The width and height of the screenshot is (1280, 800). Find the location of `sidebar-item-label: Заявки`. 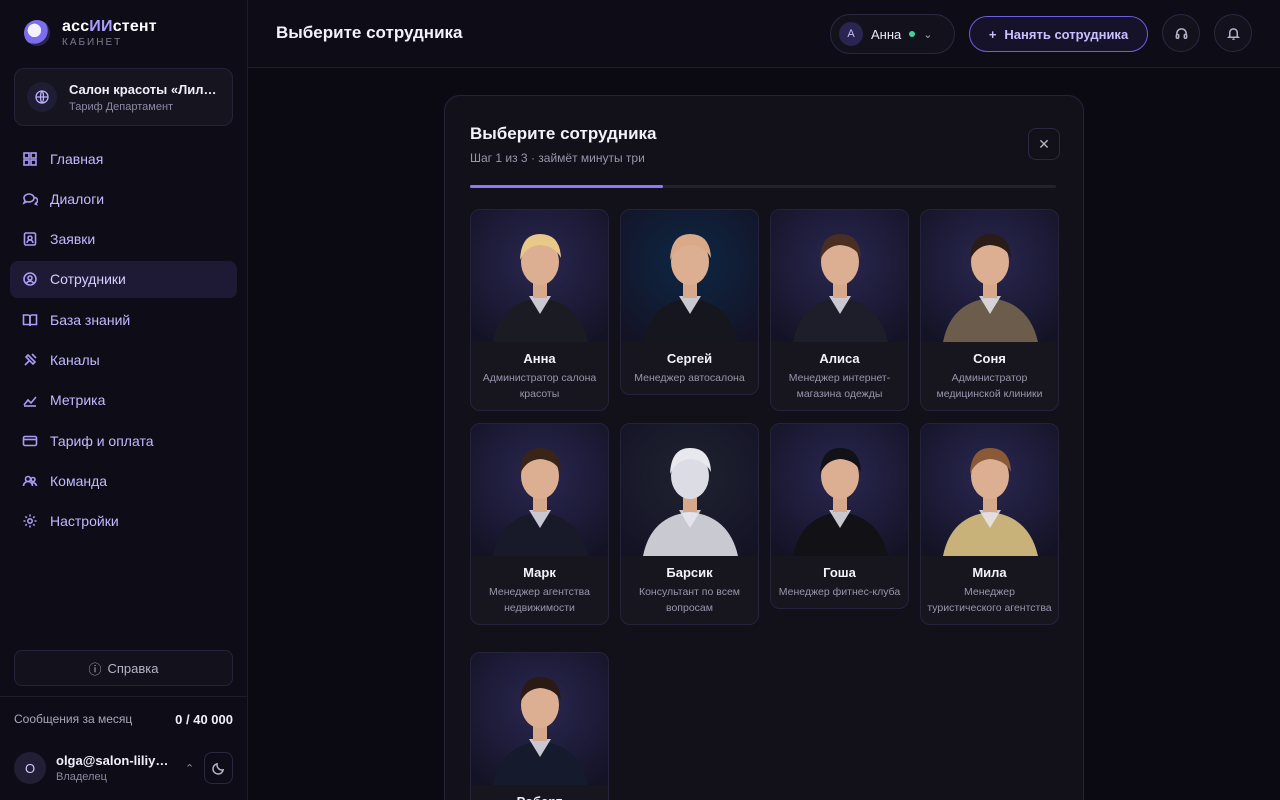

sidebar-item-label: Заявки is located at coordinates (73, 239).